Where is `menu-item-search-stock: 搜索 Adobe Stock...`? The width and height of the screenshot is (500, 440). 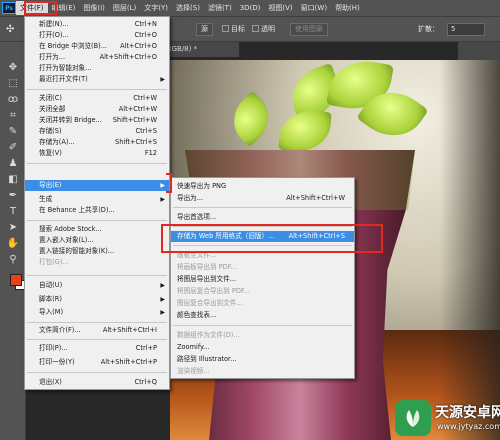 menu-item-search-stock: 搜索 Adobe Stock... is located at coordinates (97, 229).